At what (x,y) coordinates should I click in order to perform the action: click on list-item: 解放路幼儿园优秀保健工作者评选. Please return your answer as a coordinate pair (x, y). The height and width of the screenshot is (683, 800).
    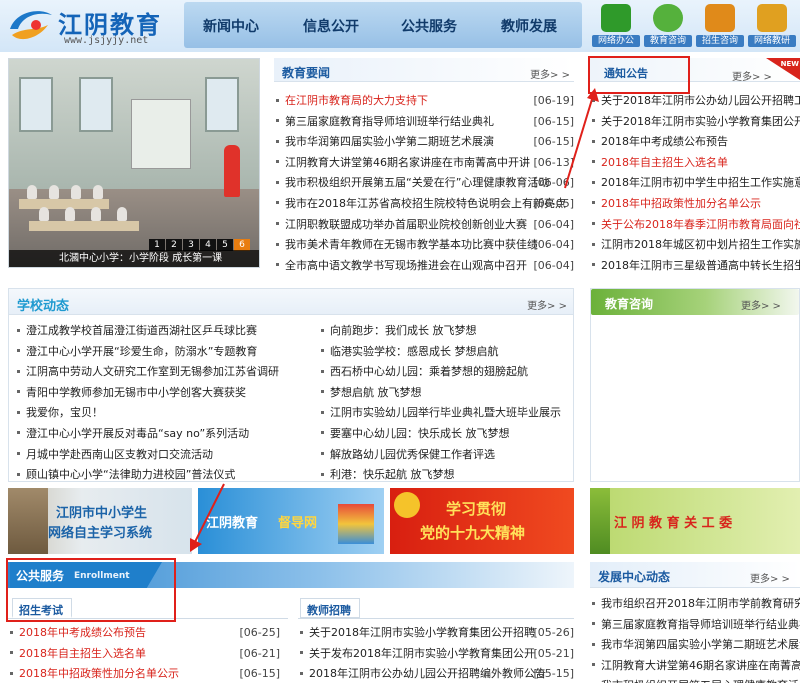
    Looking at the image, I should click on (444, 455).